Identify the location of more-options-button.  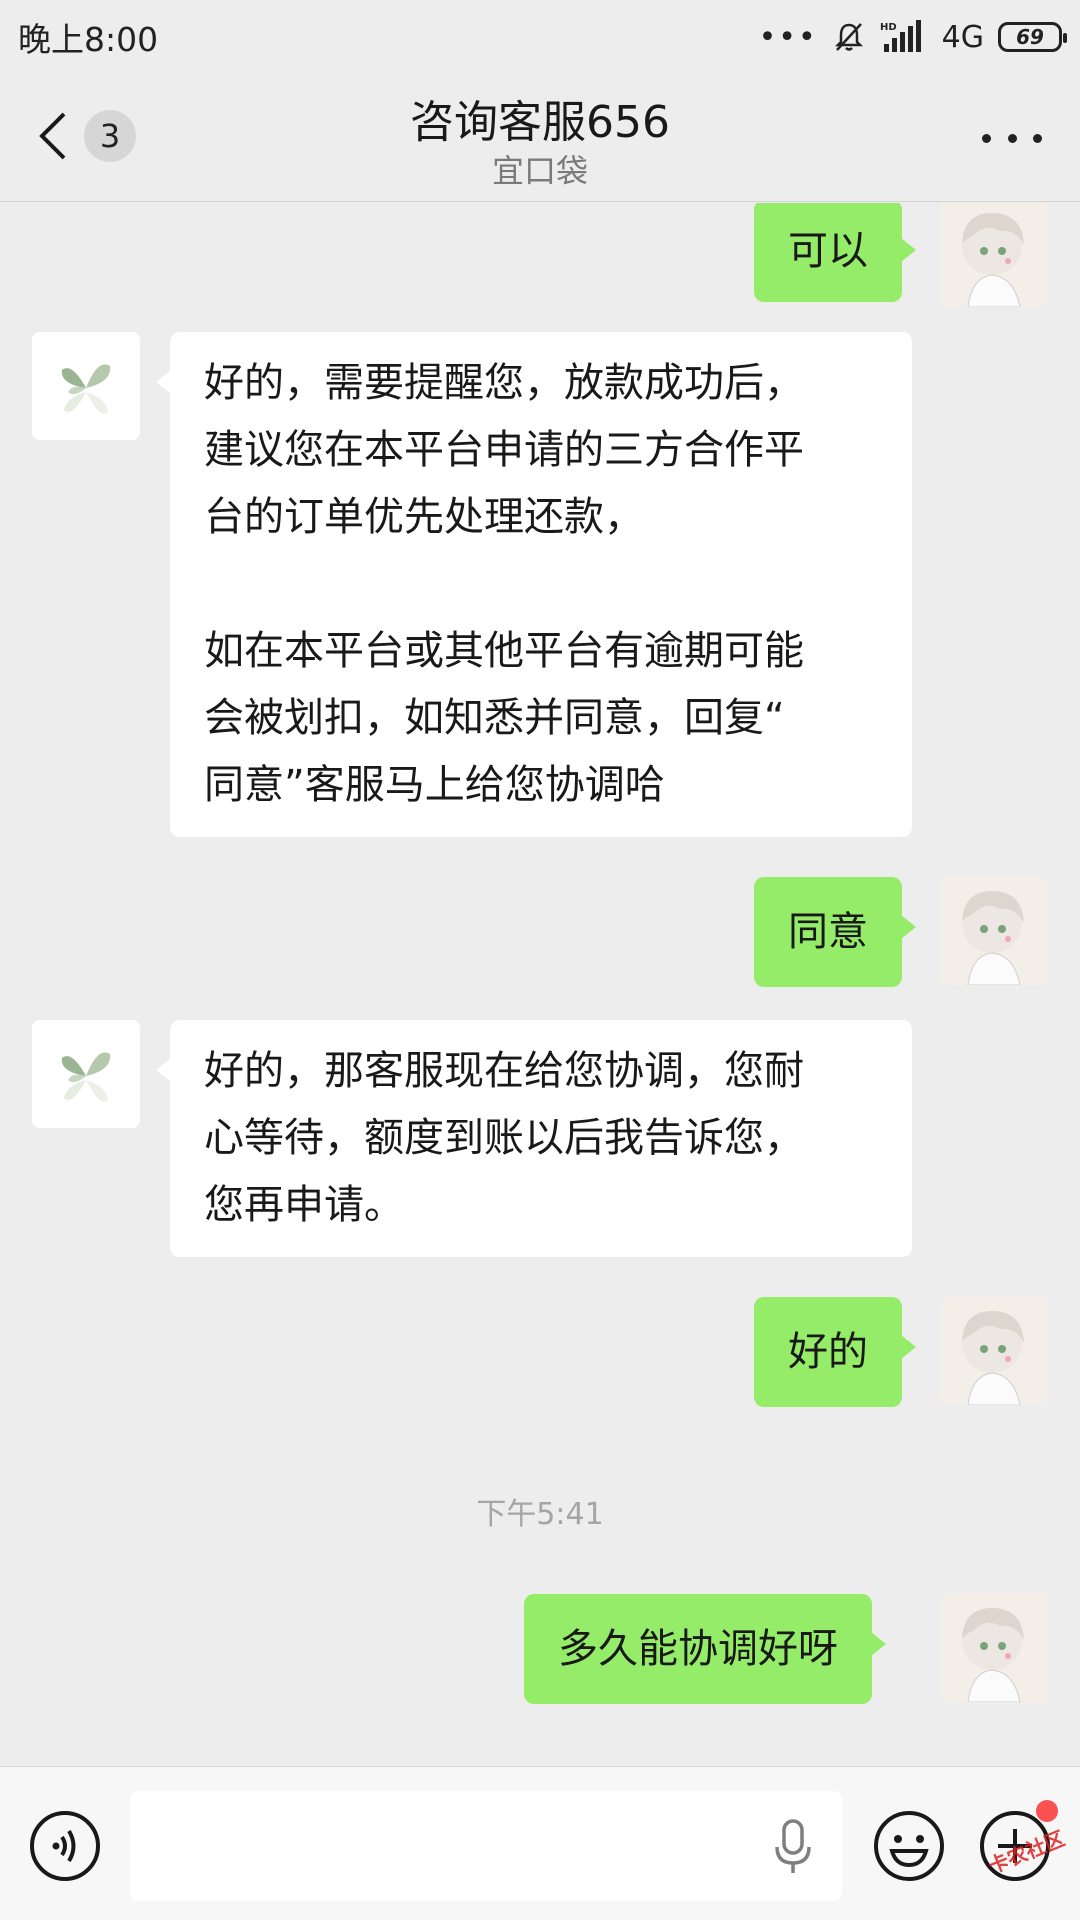
(1012, 138).